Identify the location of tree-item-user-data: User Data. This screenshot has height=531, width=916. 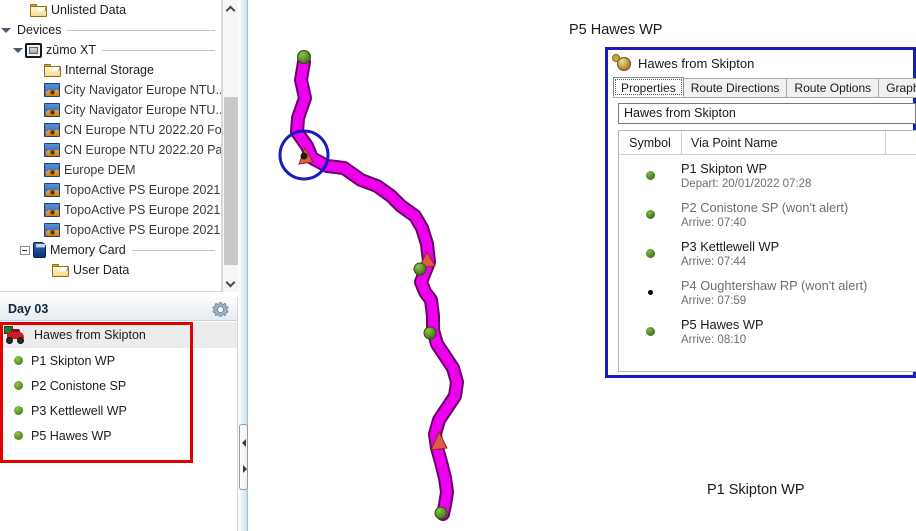
(110, 270).